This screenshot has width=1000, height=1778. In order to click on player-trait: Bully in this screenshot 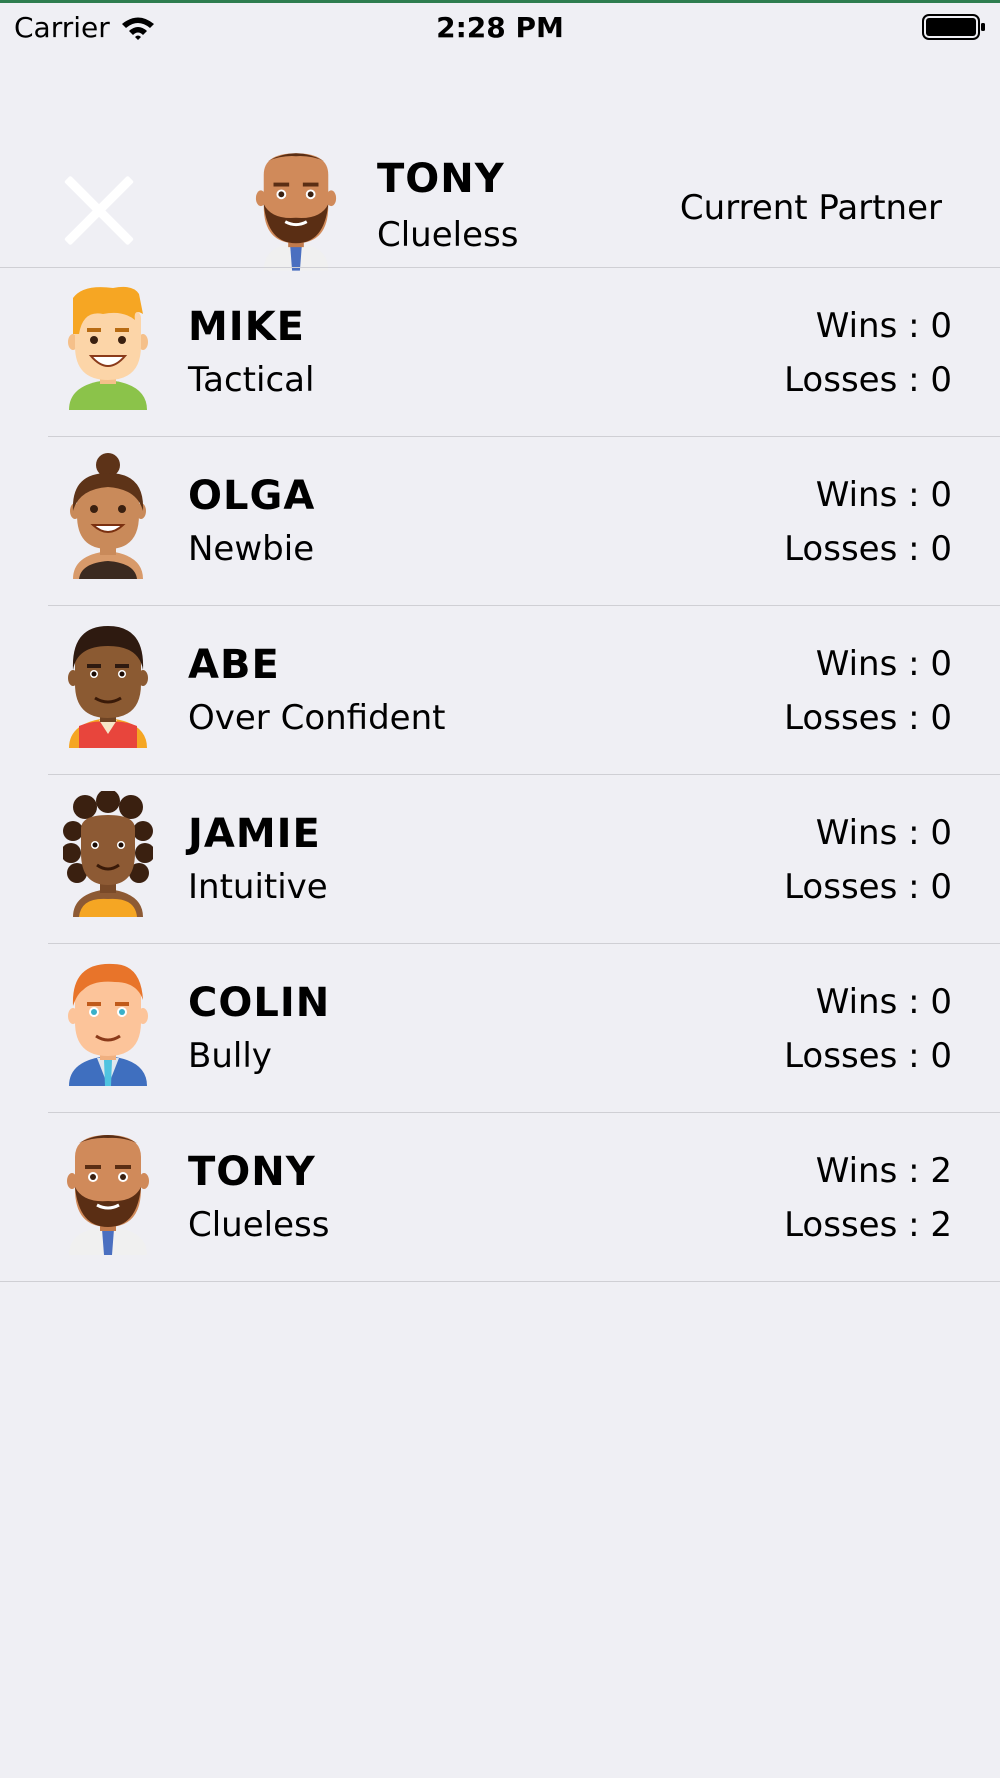, I will do `click(230, 1056)`.